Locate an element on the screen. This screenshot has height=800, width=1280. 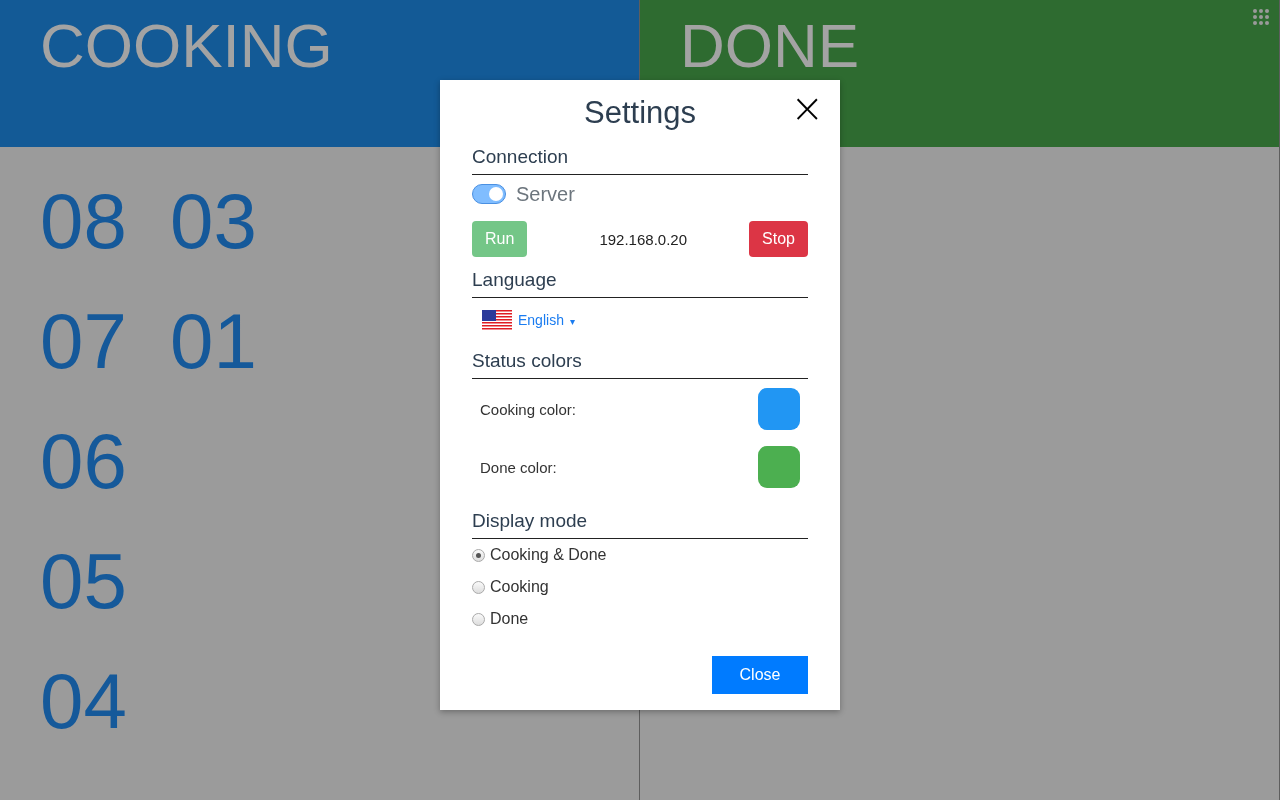
run-button: Run is located at coordinates (500, 239).